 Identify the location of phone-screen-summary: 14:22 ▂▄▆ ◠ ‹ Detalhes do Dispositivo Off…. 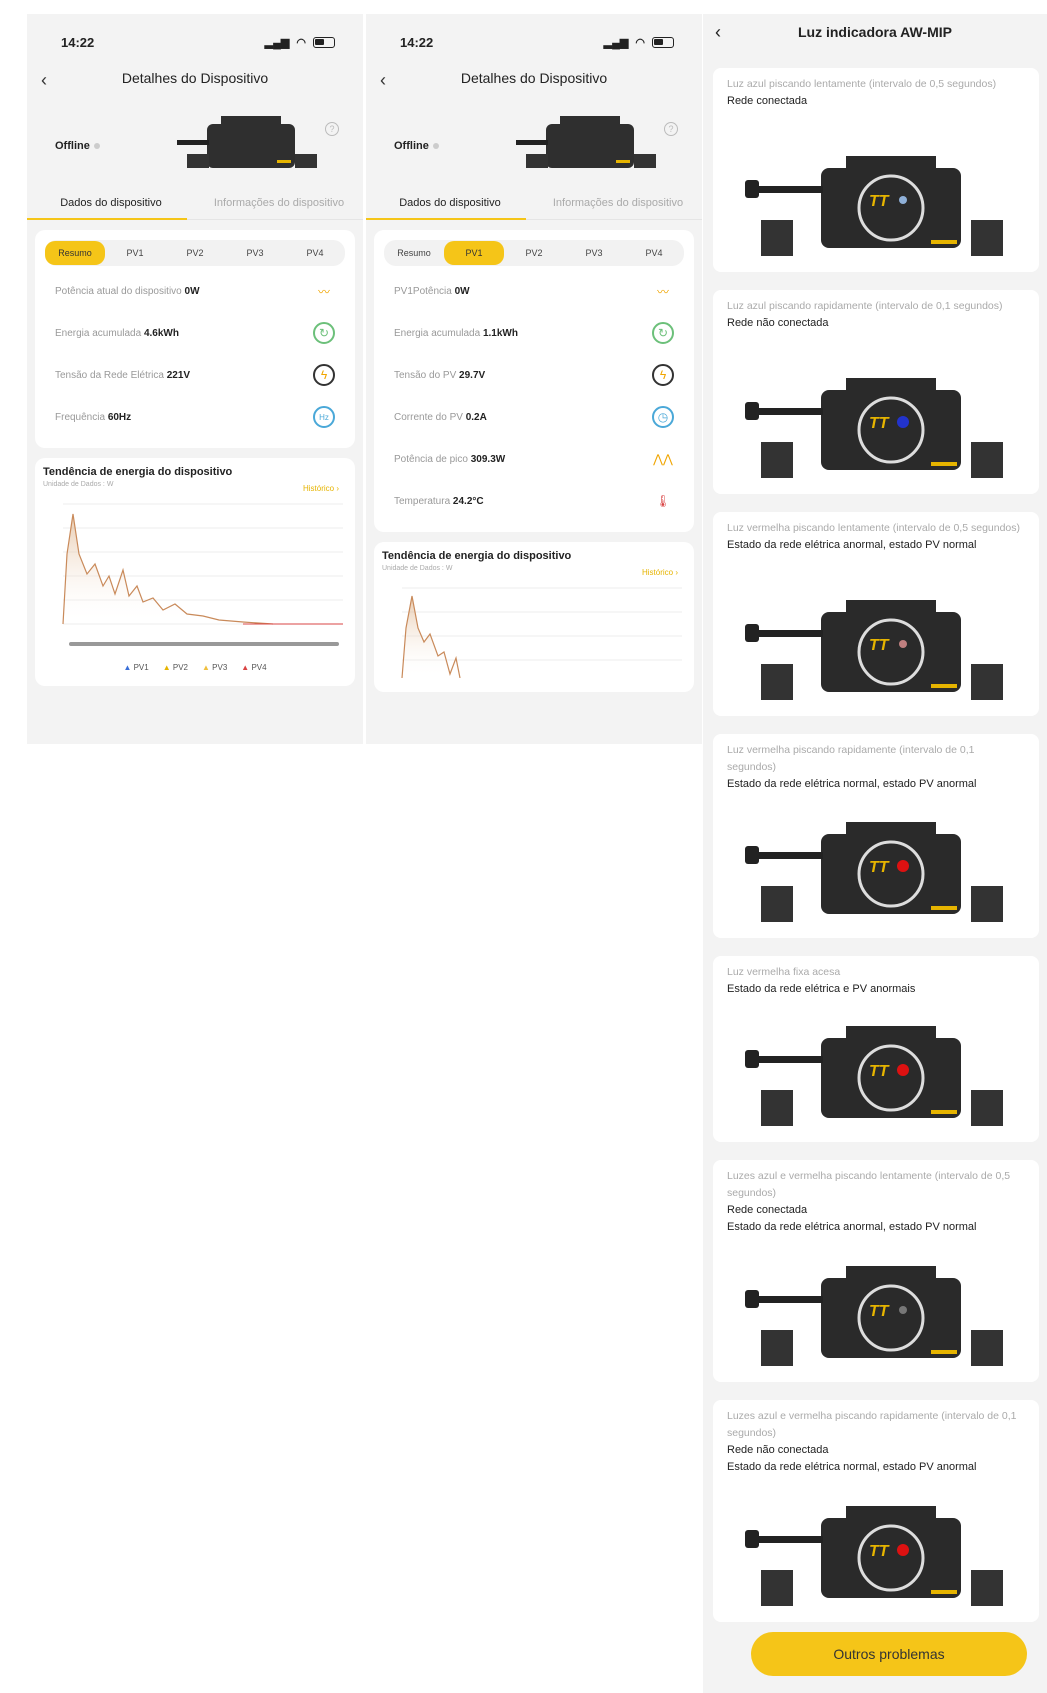
(195, 379).